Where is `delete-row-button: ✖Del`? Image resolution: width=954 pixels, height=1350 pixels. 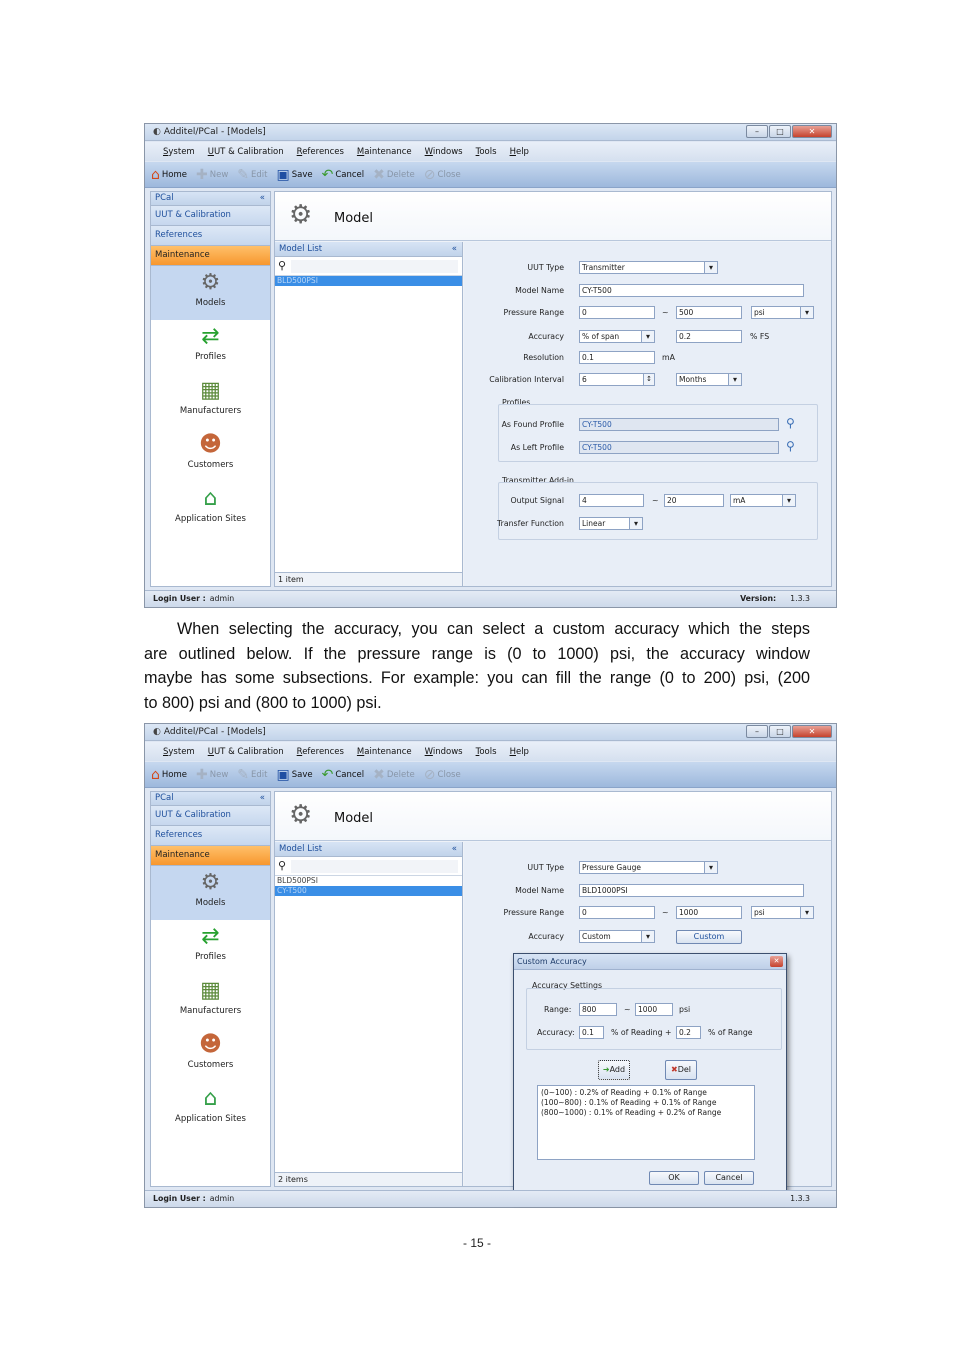 delete-row-button: ✖Del is located at coordinates (681, 1070).